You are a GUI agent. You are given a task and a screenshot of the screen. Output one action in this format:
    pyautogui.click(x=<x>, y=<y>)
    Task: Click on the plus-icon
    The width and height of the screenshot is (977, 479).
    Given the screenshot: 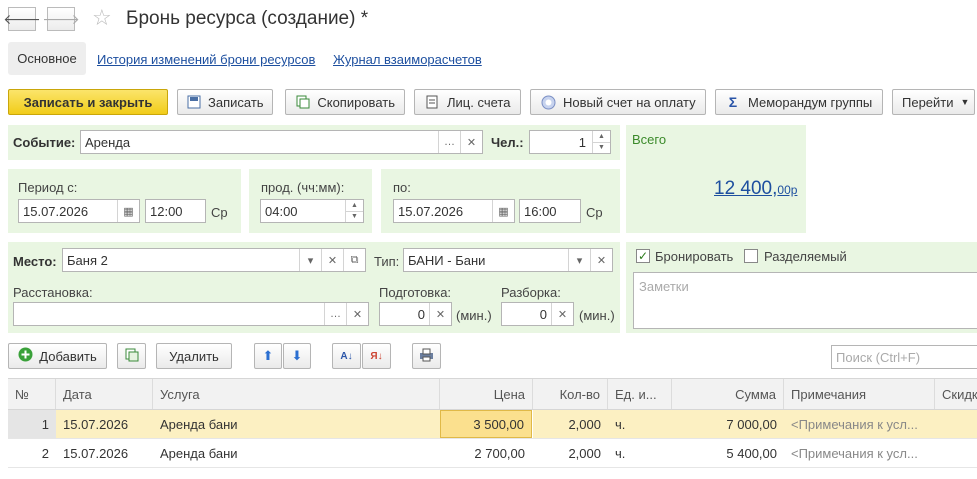 What is the action you would take?
    pyautogui.click(x=25, y=356)
    